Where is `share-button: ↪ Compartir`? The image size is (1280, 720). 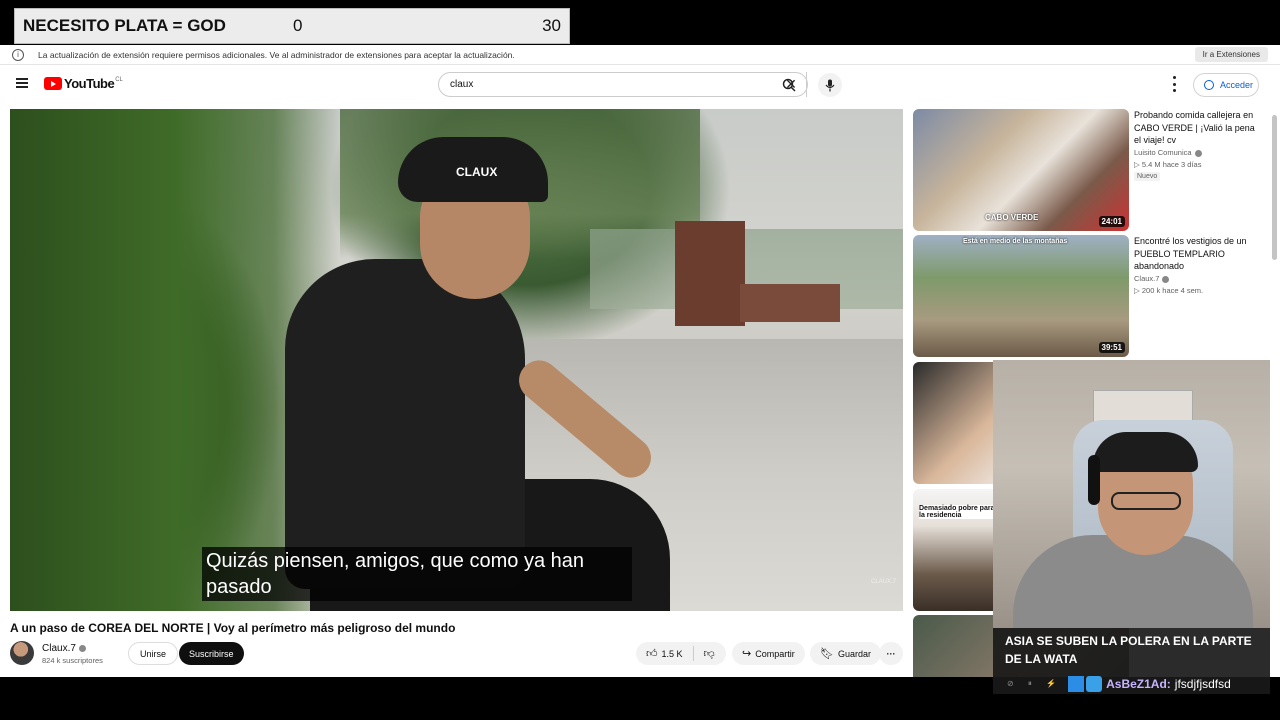
share-button: ↪ Compartir is located at coordinates (768, 653).